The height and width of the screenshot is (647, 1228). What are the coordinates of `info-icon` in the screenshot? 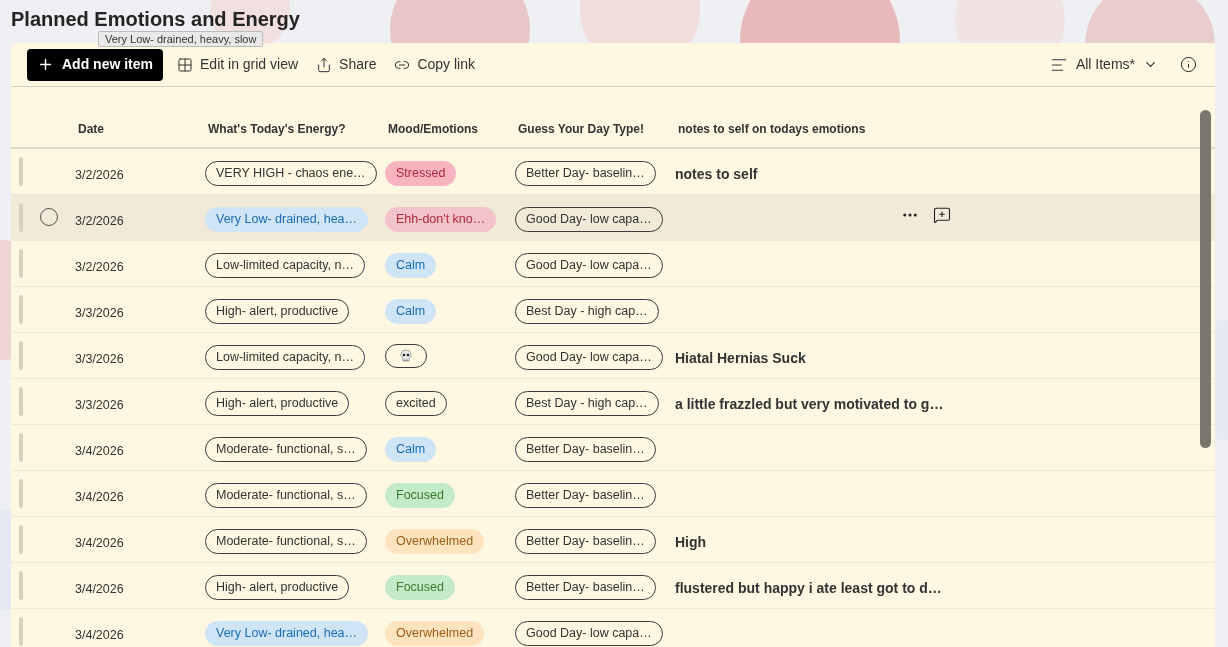 It's located at (1188, 64).